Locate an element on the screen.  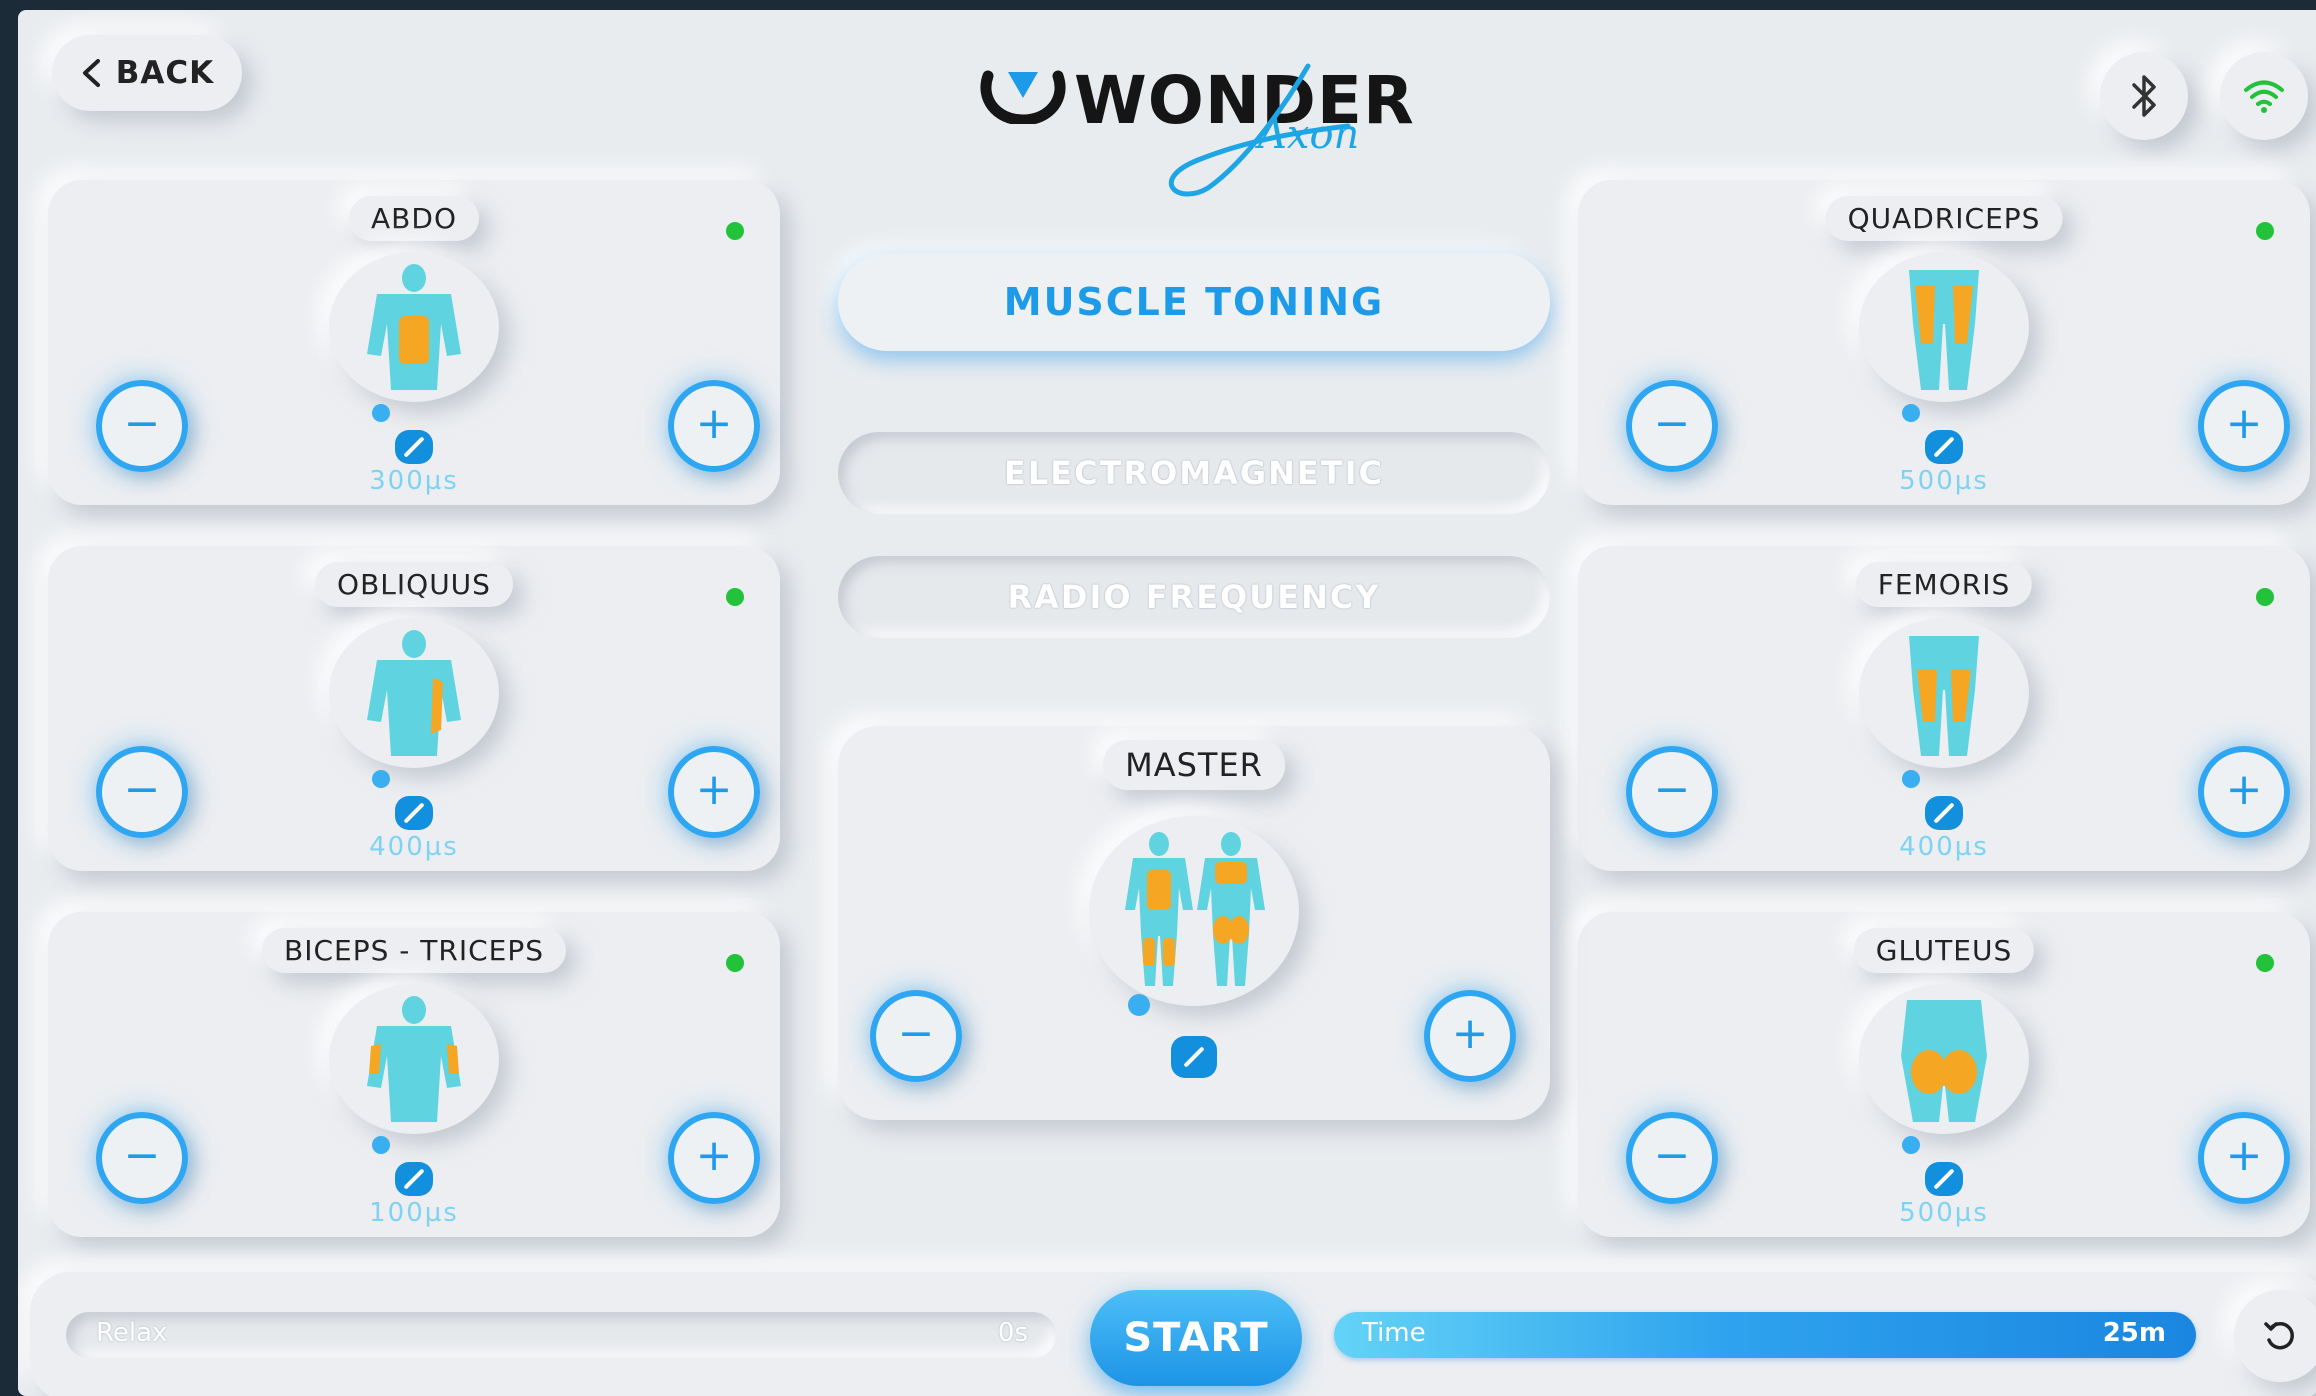
logo-script-text: Axon is located at coordinates (1306, 135).